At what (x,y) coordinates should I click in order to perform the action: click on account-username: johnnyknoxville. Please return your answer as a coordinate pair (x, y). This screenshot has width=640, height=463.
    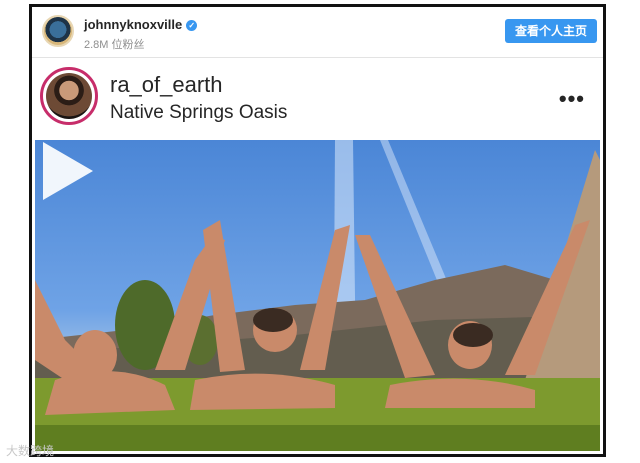
    Looking at the image, I should click on (133, 24).